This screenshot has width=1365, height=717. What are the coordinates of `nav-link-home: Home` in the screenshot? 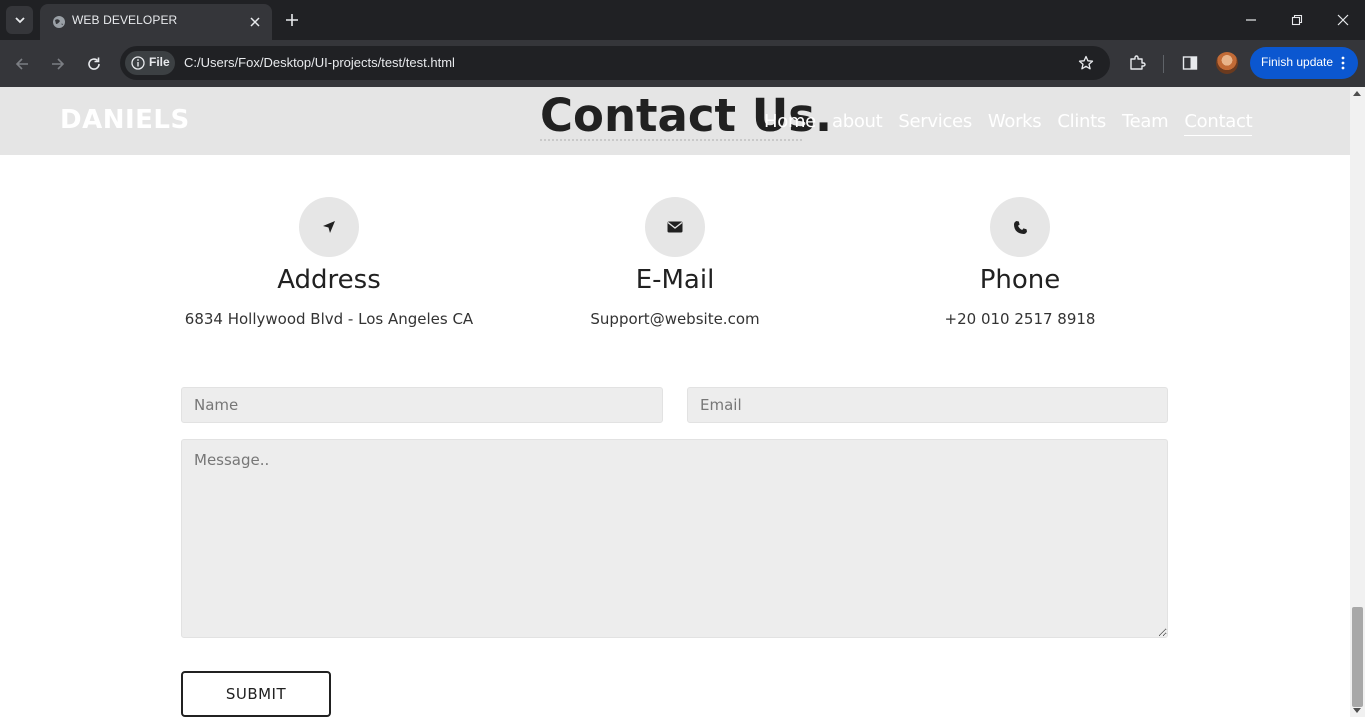 It's located at (790, 123).